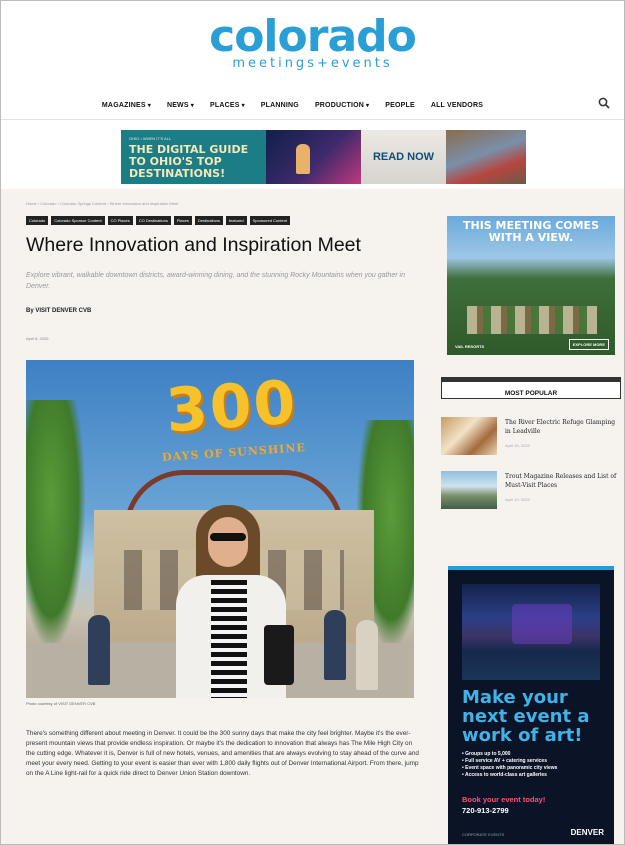 The height and width of the screenshot is (845, 625). Describe the element at coordinates (236, 220) in the screenshot. I see `category-tag: featured` at that location.